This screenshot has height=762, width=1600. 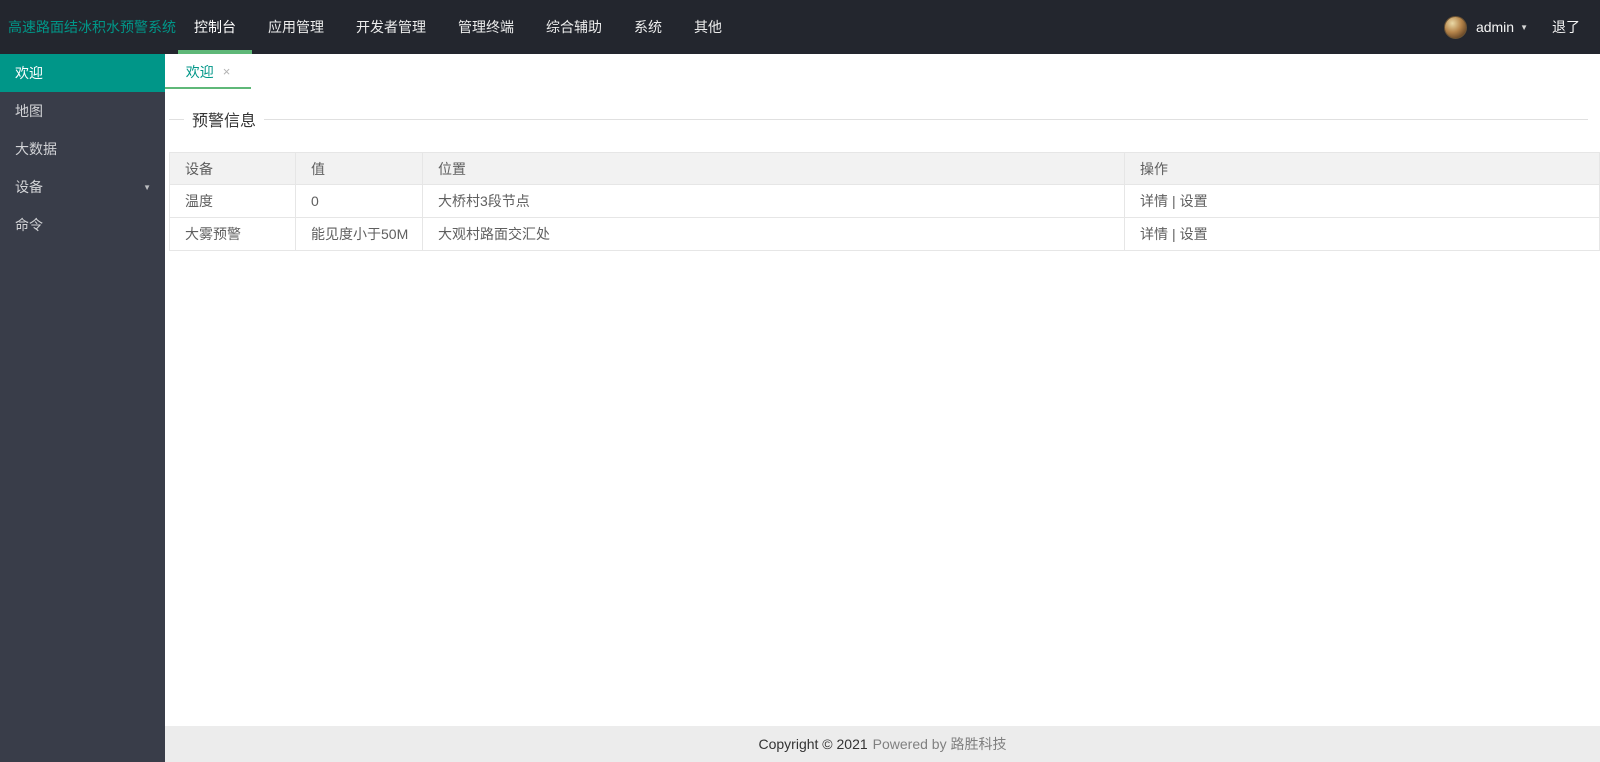 I want to click on nav-item-terminal-management: 管理终端, so click(x=486, y=27).